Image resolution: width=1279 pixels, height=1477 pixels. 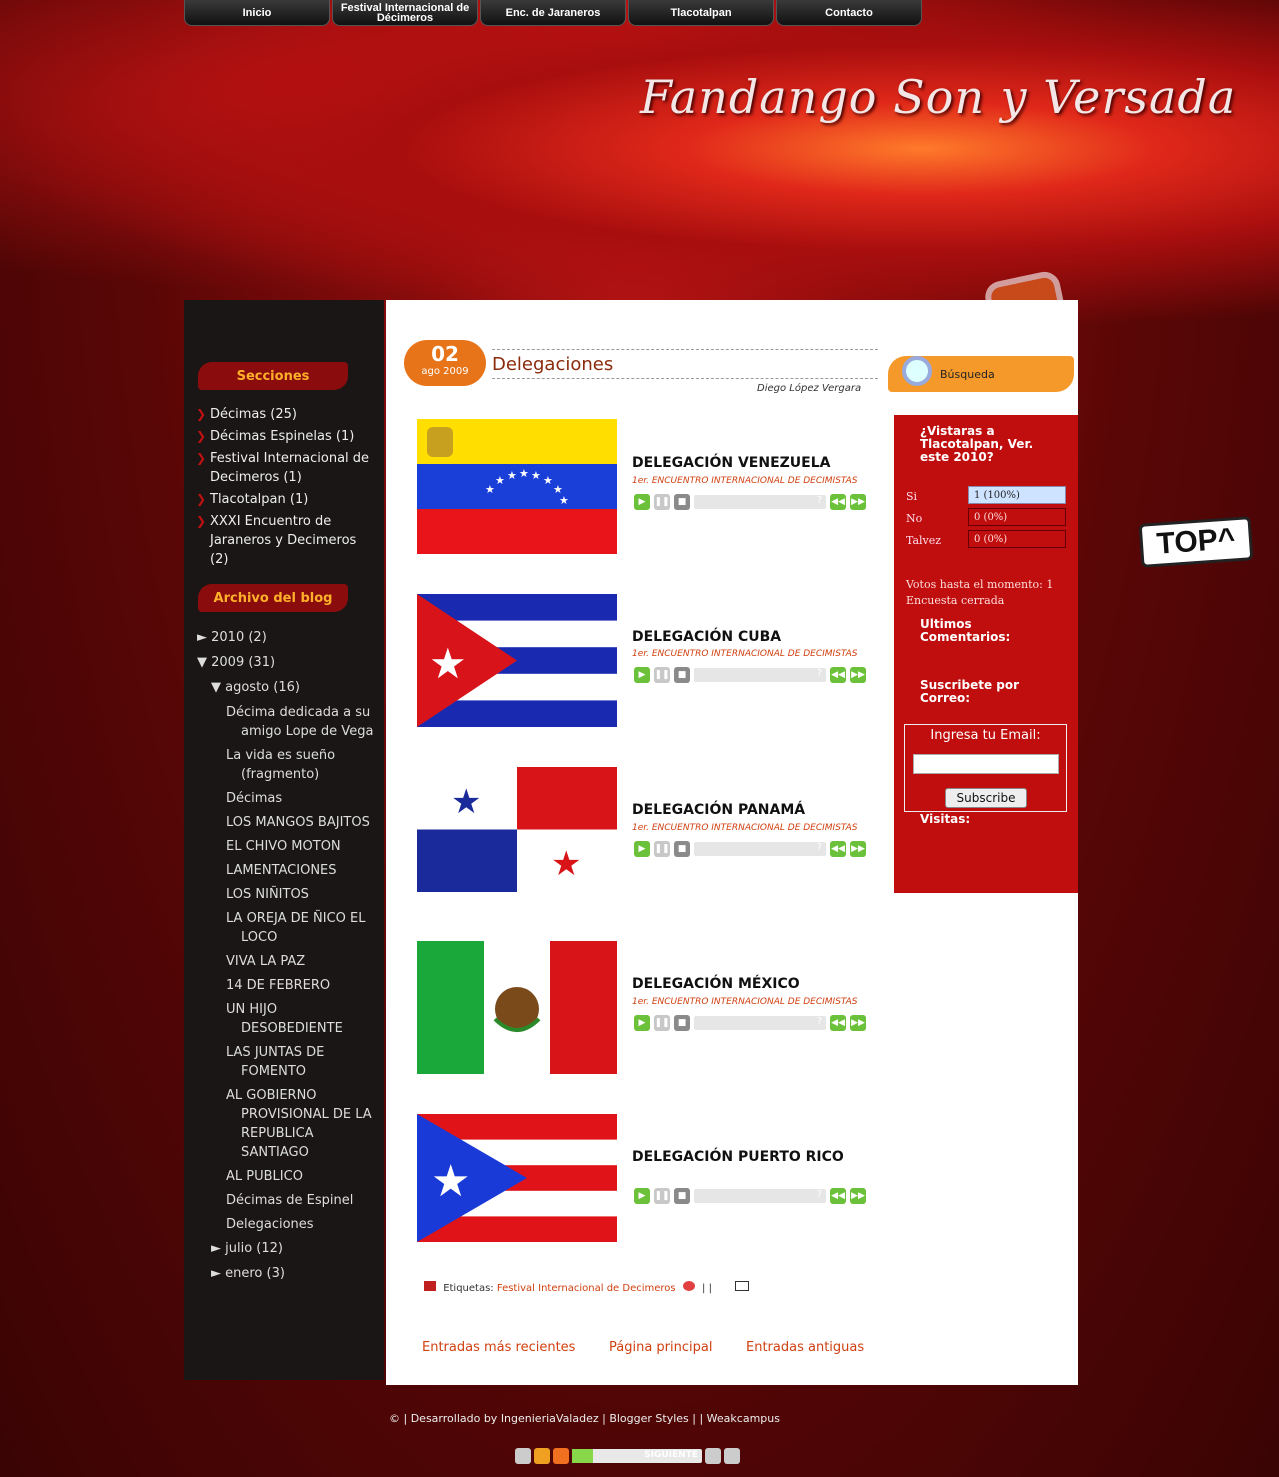 What do you see at coordinates (294, 928) in the screenshot?
I see `archive-post: LA OREJA DE ÑICO EL LOCO` at bounding box center [294, 928].